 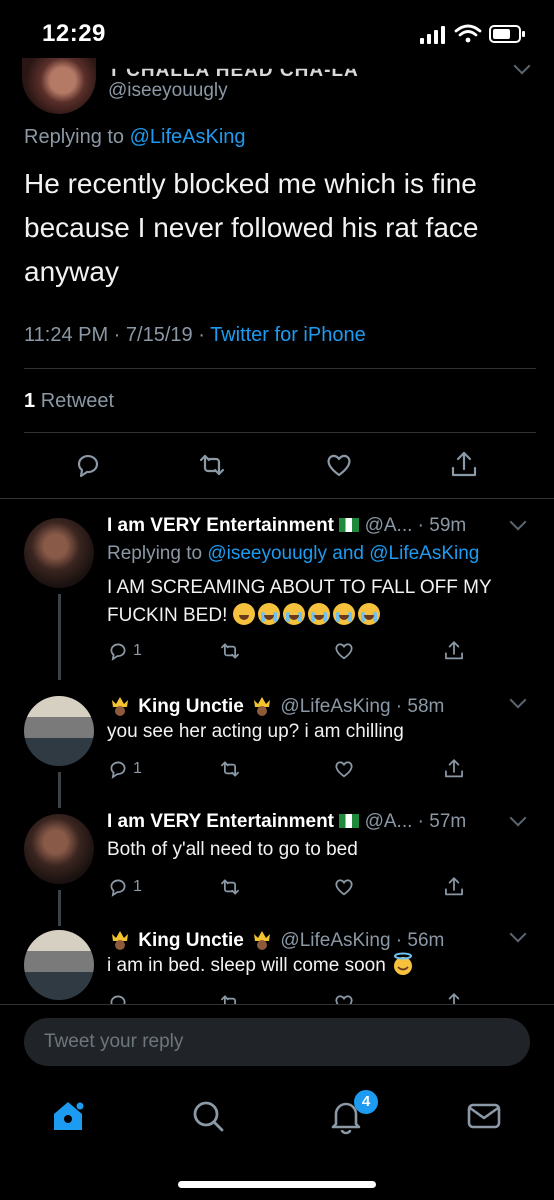 What do you see at coordinates (507, 34) in the screenshot?
I see `battery-icon` at bounding box center [507, 34].